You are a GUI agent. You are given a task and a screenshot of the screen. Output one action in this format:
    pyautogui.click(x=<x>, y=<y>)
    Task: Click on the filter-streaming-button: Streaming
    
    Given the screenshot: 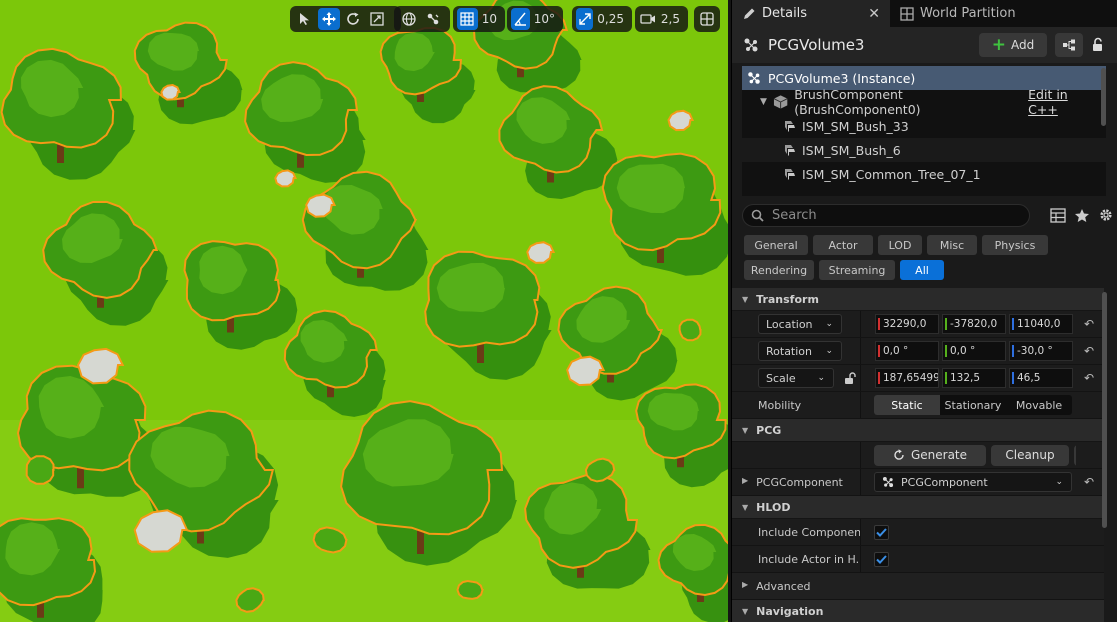 What is the action you would take?
    pyautogui.click(x=857, y=270)
    